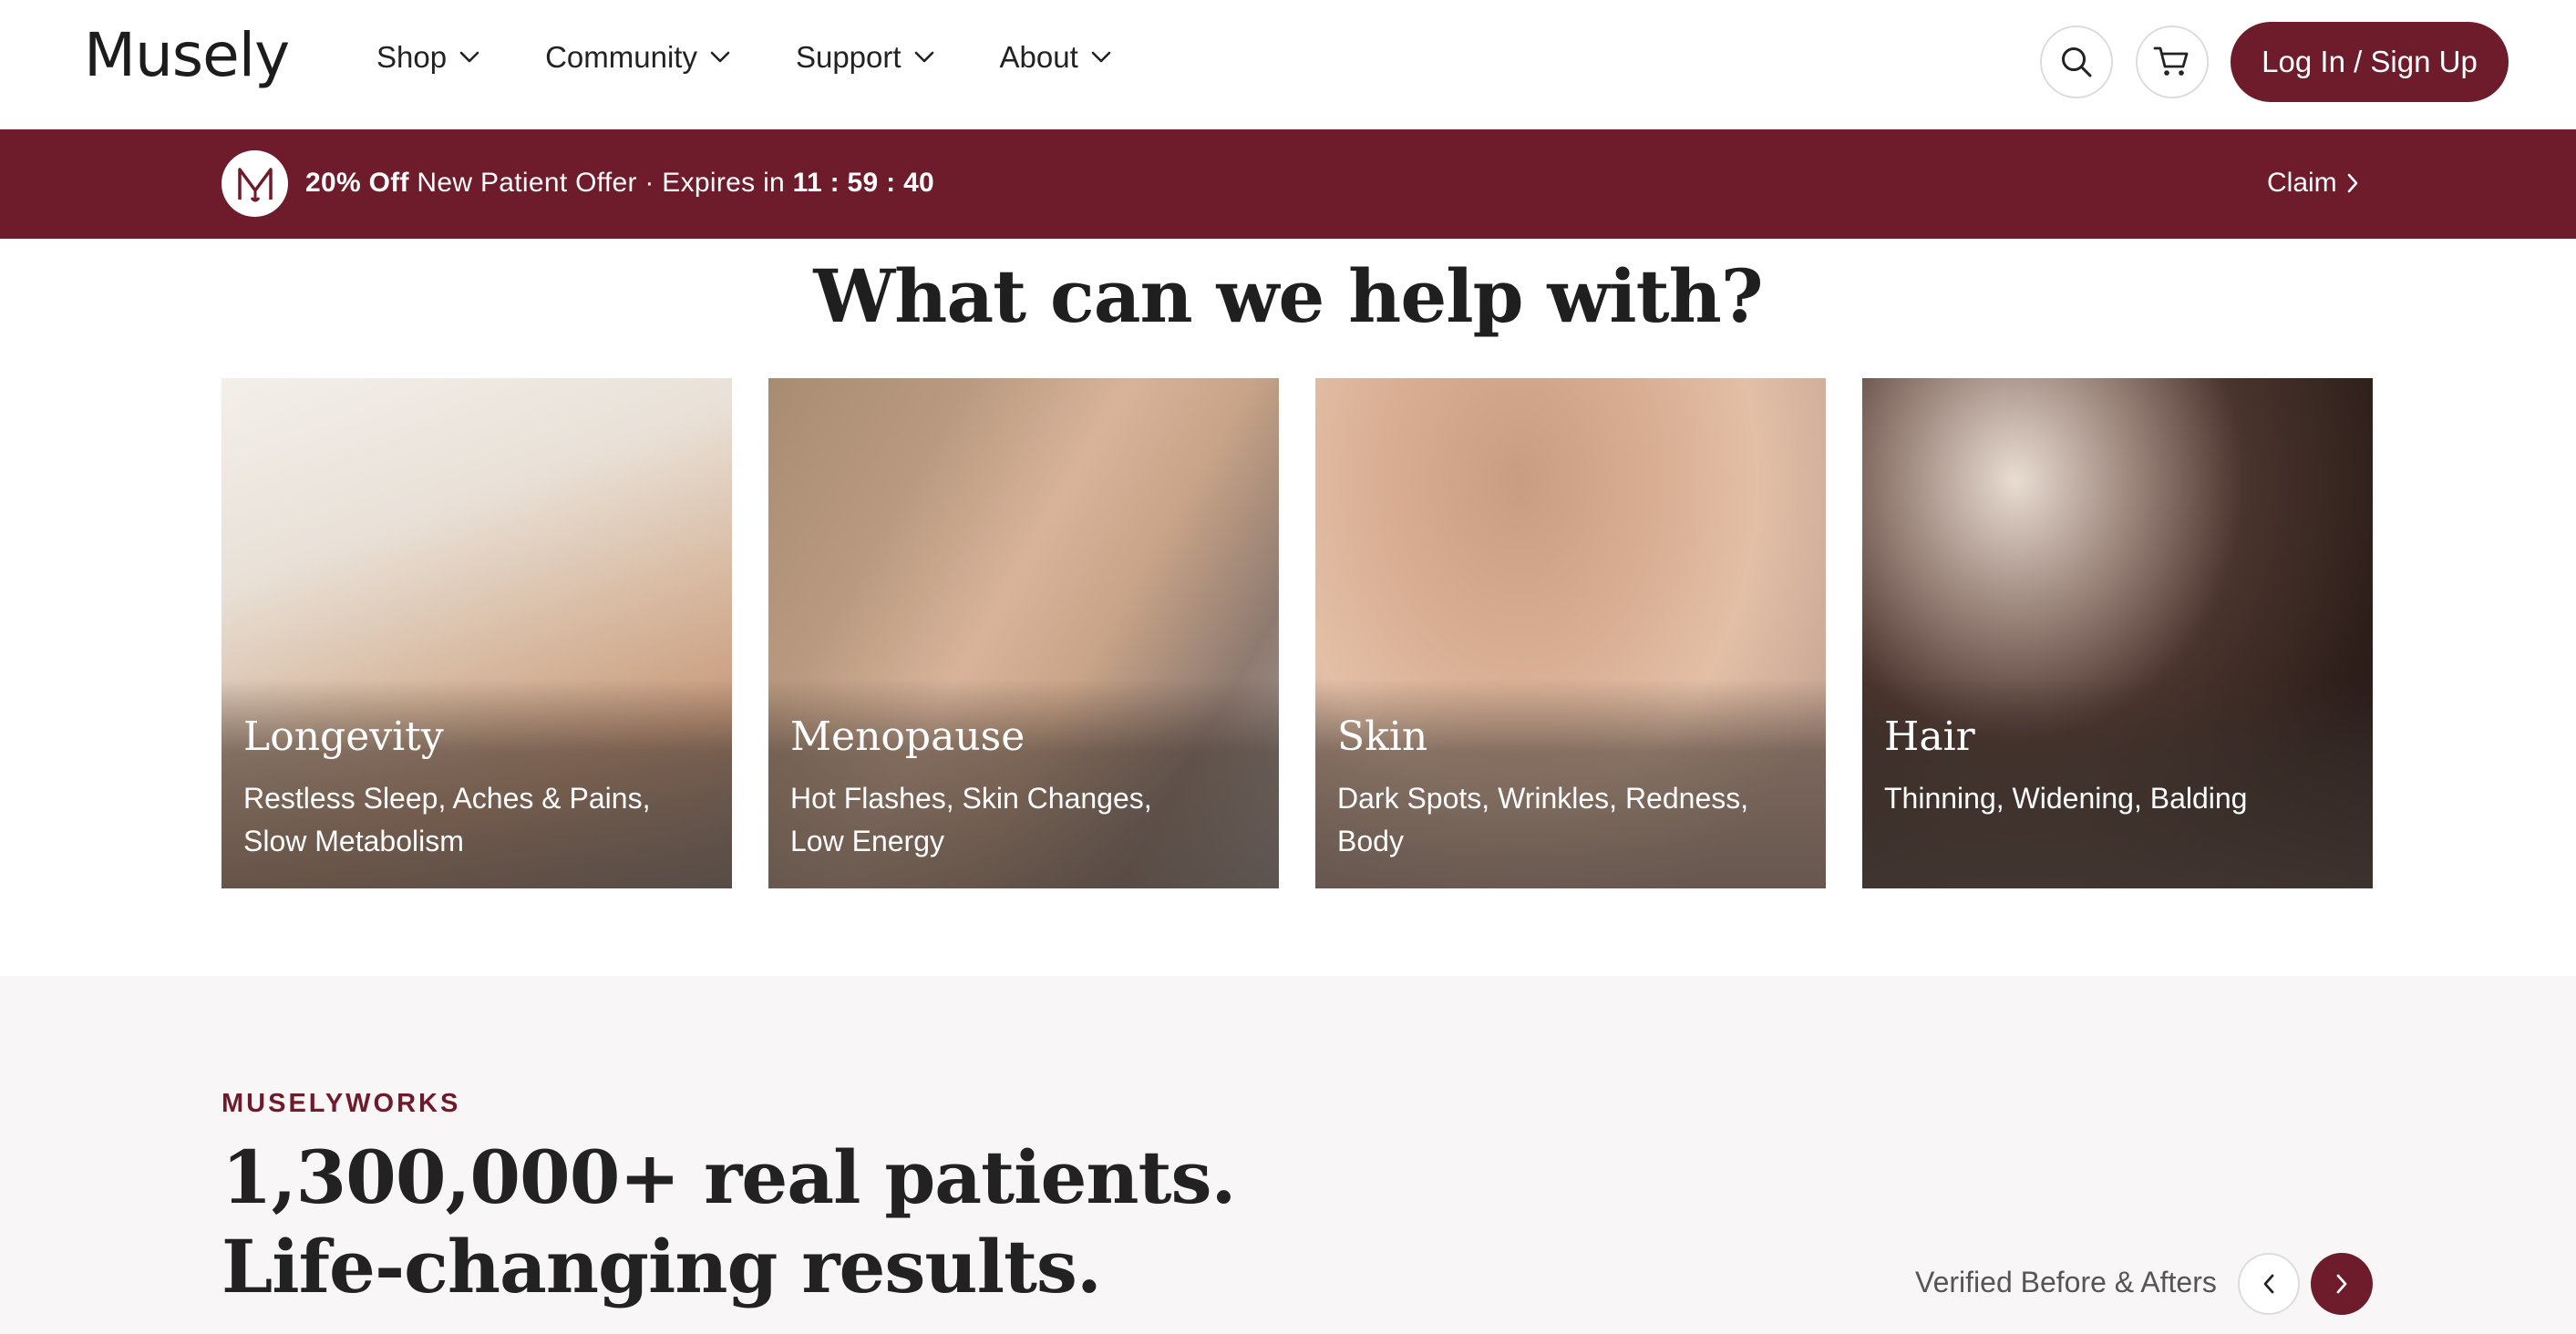 The width and height of the screenshot is (2576, 1334). What do you see at coordinates (2370, 62) in the screenshot?
I see `login-signup-button: Log In / Sign Up` at bounding box center [2370, 62].